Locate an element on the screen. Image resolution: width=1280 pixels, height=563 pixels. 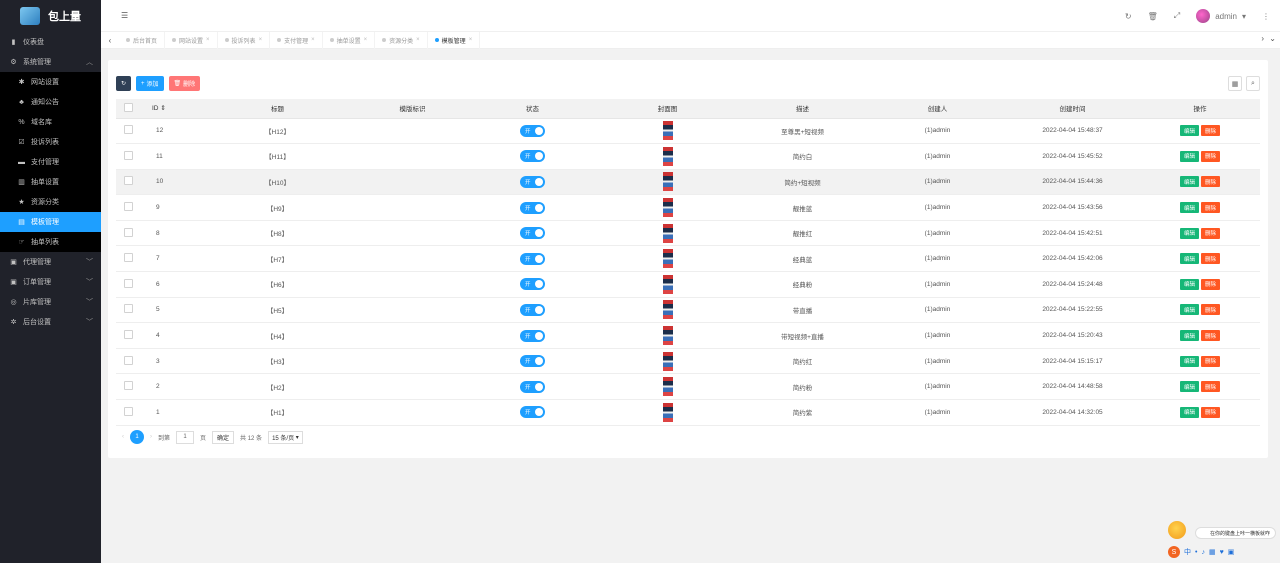
sogou-icon: S is located at coordinates (1174, 552).